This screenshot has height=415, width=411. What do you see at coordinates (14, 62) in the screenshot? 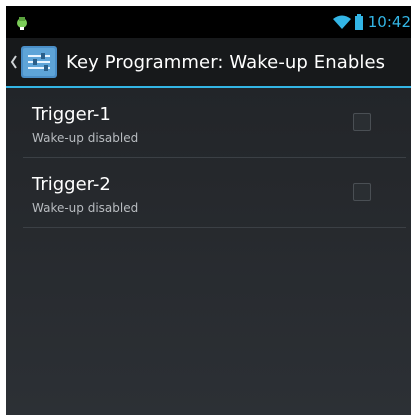
I see `up-caret-icon` at bounding box center [14, 62].